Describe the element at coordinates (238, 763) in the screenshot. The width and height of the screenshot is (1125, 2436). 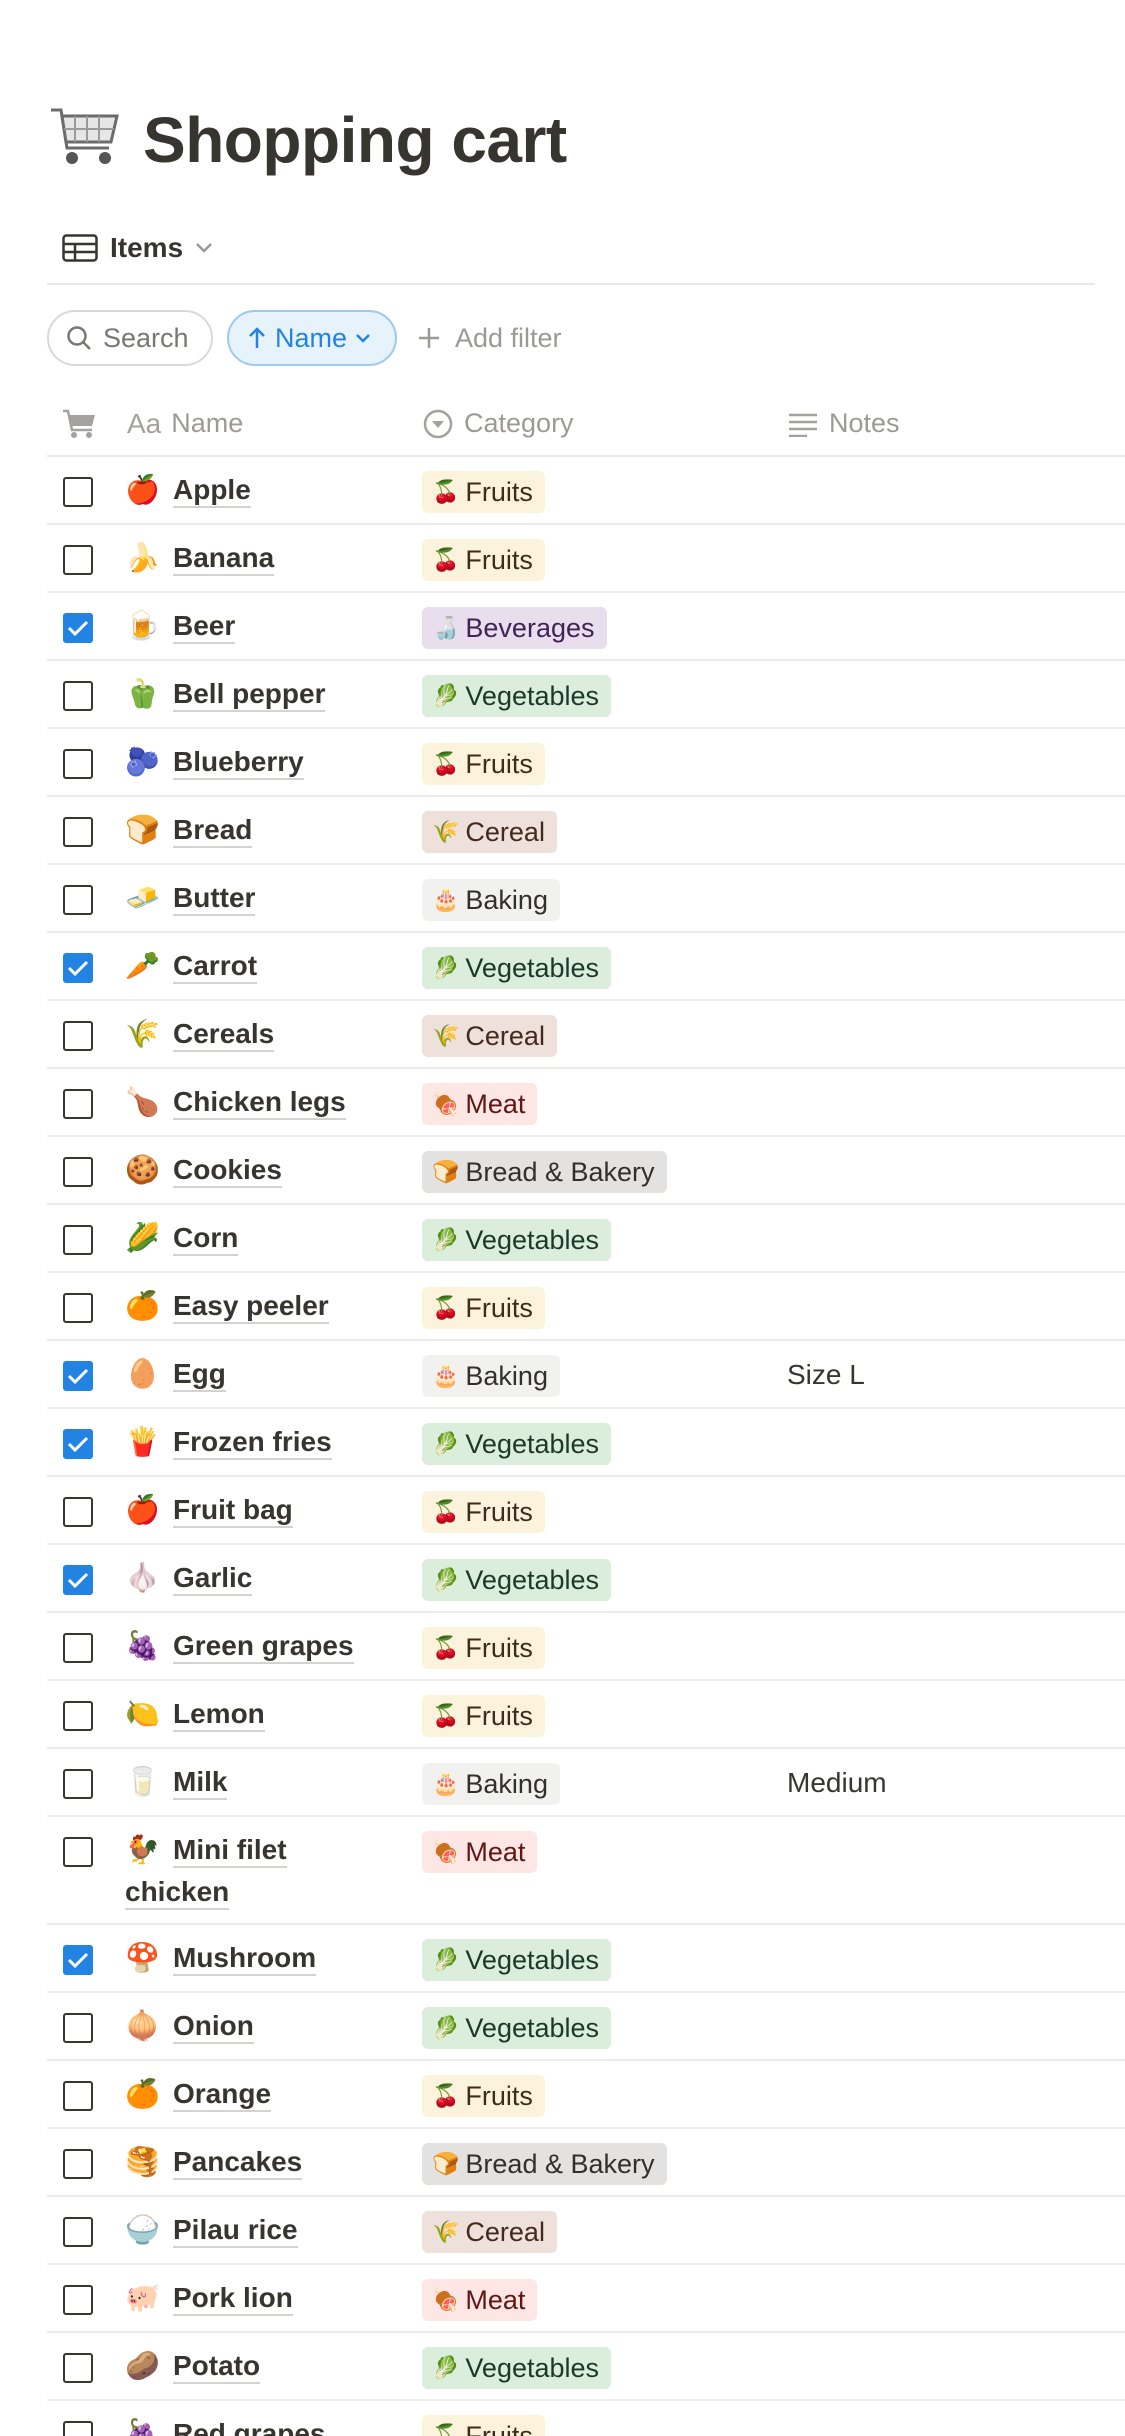
I see `item-name: Blueberry` at that location.